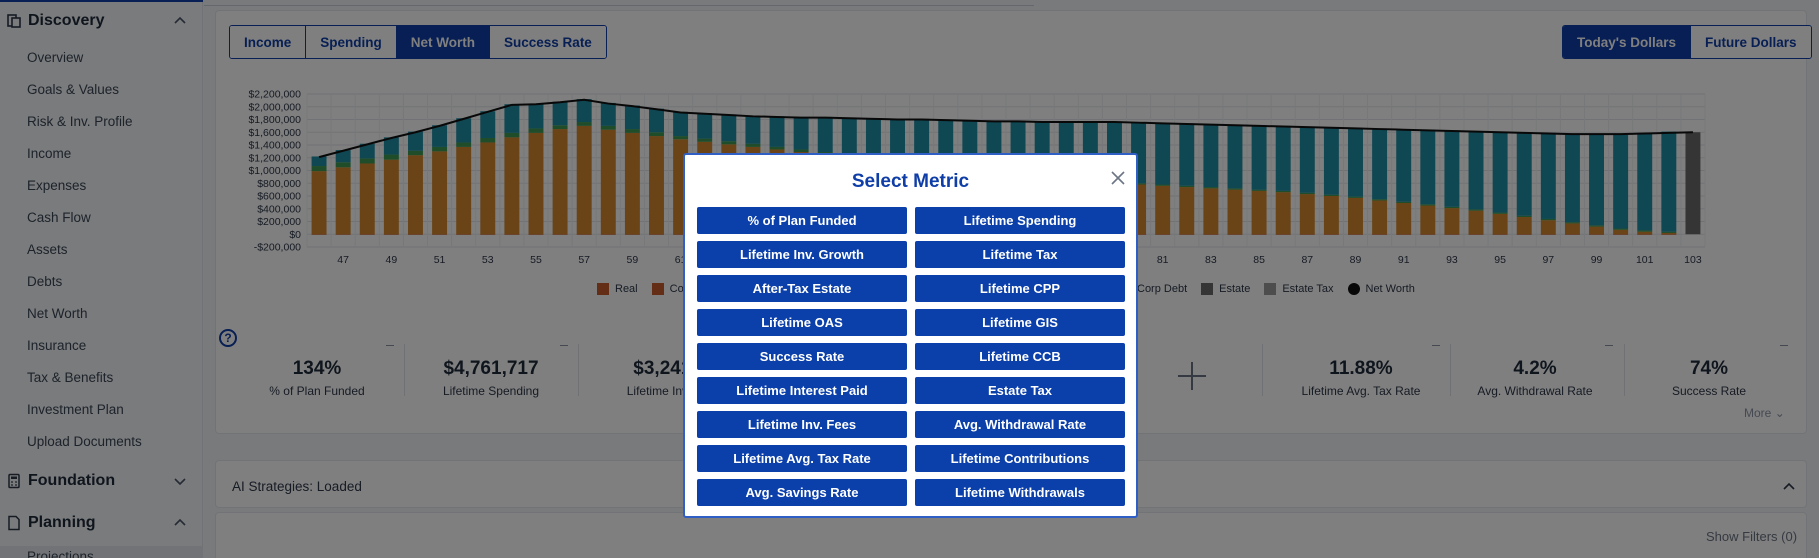 The height and width of the screenshot is (558, 1819). Describe the element at coordinates (802, 356) in the screenshot. I see `metric-success-rate-button: Success Rate` at that location.